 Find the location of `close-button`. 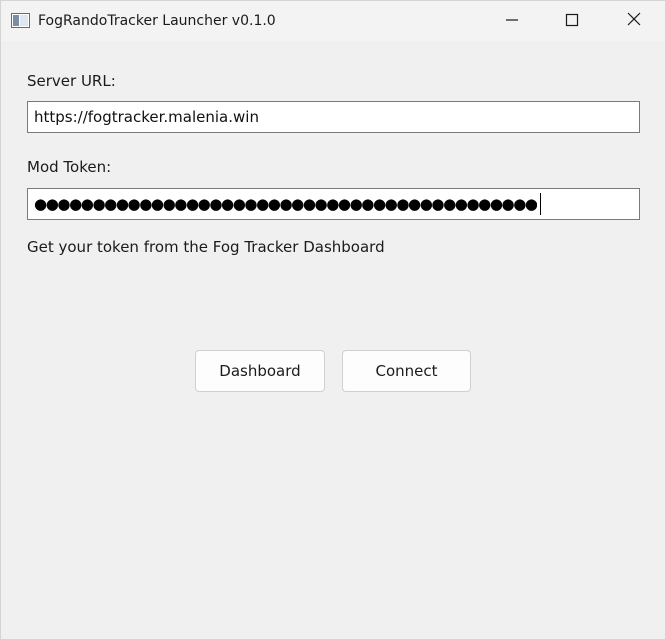

close-button is located at coordinates (634, 21).